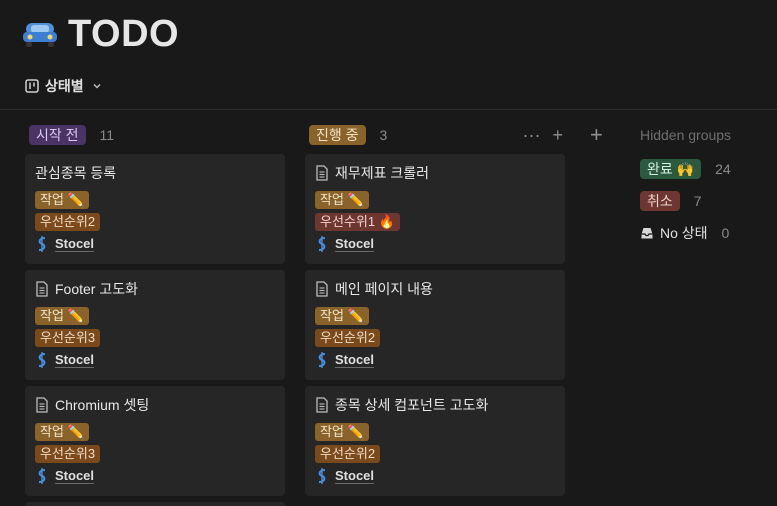  What do you see at coordinates (107, 135) in the screenshot?
I see `column-count: 11` at bounding box center [107, 135].